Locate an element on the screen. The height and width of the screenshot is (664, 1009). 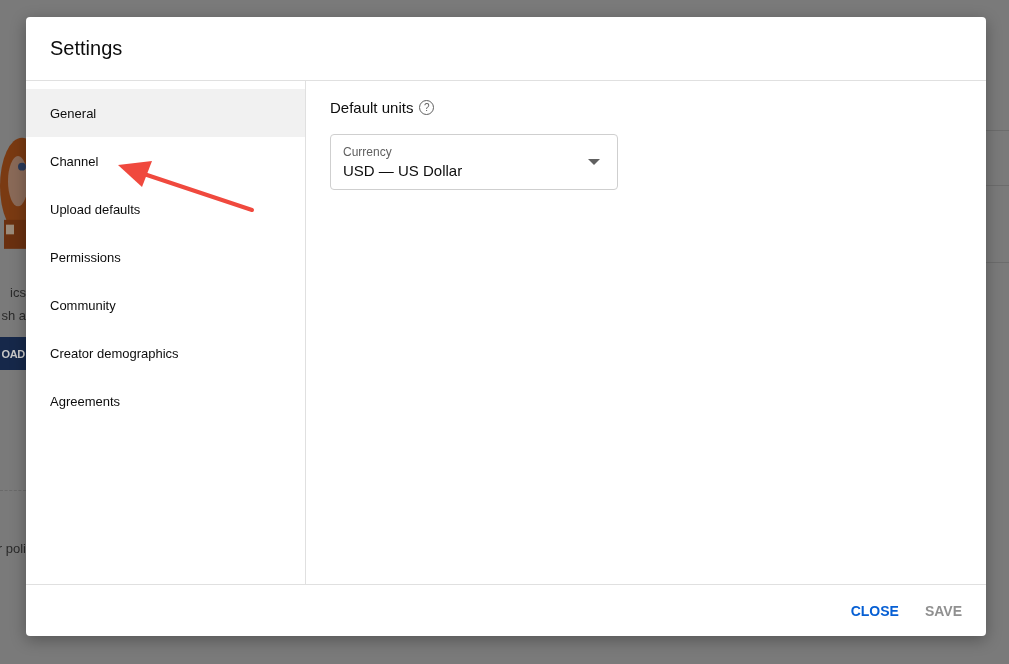
caret-icon is located at coordinates (594, 162).